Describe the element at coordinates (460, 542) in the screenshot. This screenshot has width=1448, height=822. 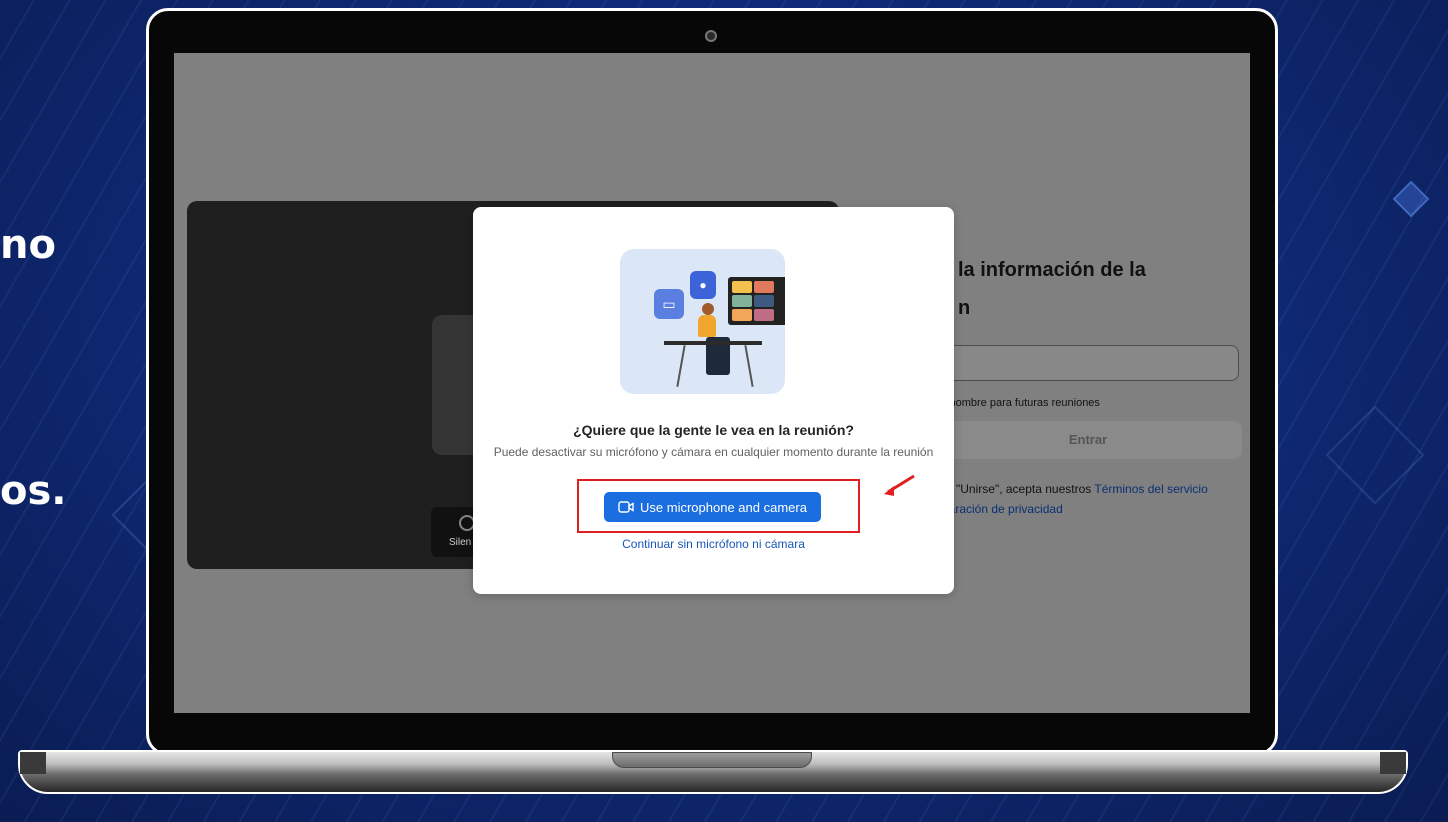
I see `mute-button-label: Silen` at that location.